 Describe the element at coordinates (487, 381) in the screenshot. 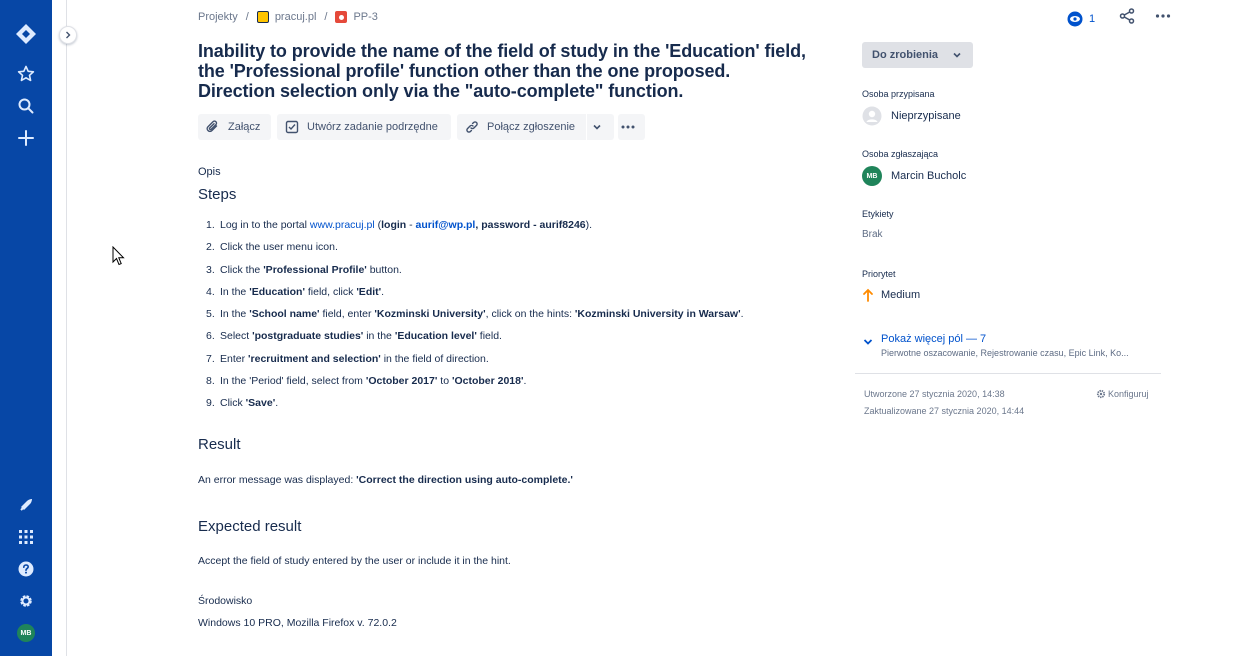

I see `step-text-part: 'October 2018'` at that location.